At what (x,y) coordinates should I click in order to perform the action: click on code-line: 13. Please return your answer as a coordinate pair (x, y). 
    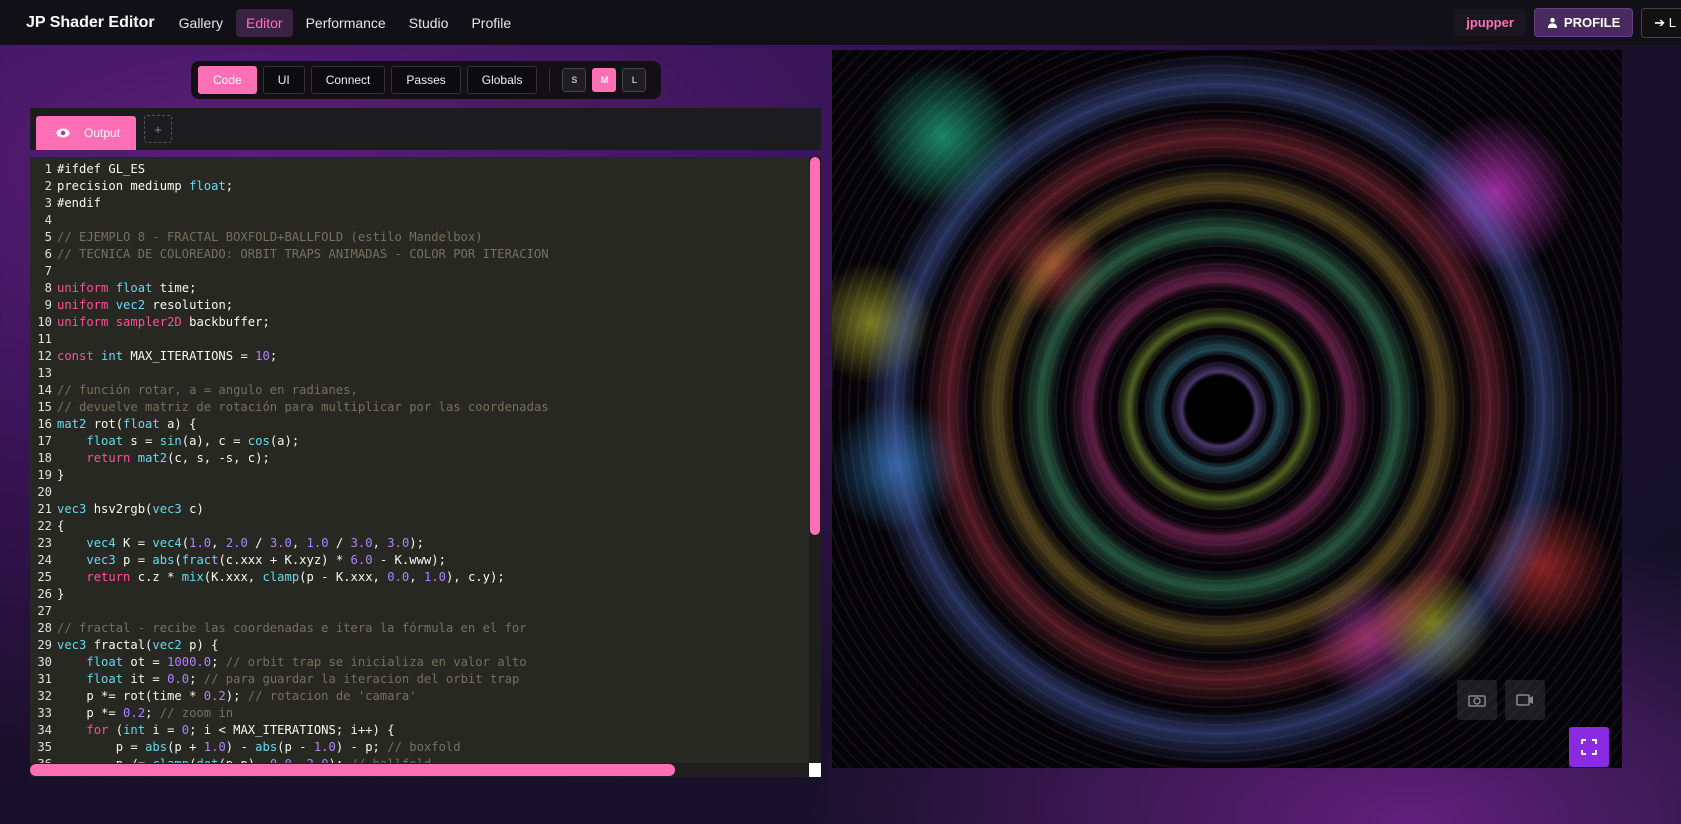
    Looking at the image, I should click on (420, 373).